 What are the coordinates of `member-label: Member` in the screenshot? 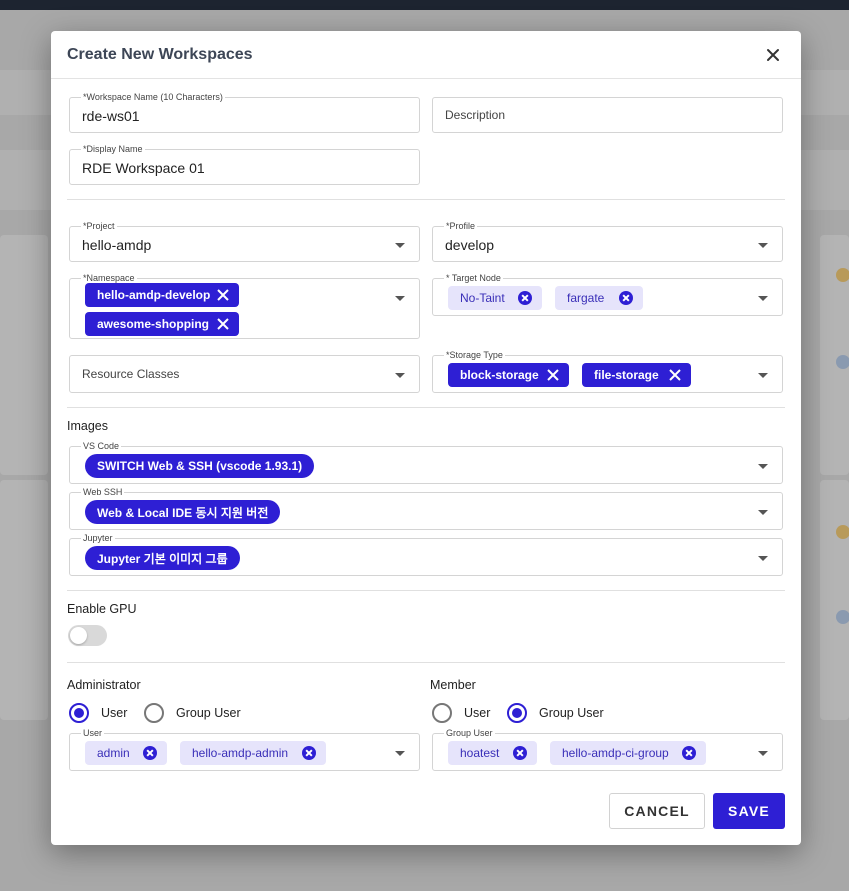 It's located at (453, 685).